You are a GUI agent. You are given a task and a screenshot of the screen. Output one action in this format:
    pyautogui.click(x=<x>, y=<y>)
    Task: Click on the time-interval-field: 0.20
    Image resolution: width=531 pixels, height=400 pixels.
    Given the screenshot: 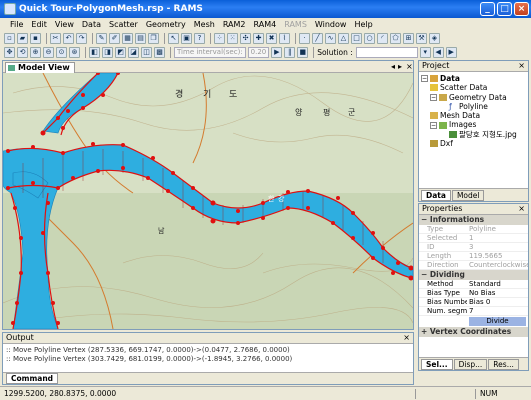 What is the action you would take?
    pyautogui.click(x=258, y=52)
    